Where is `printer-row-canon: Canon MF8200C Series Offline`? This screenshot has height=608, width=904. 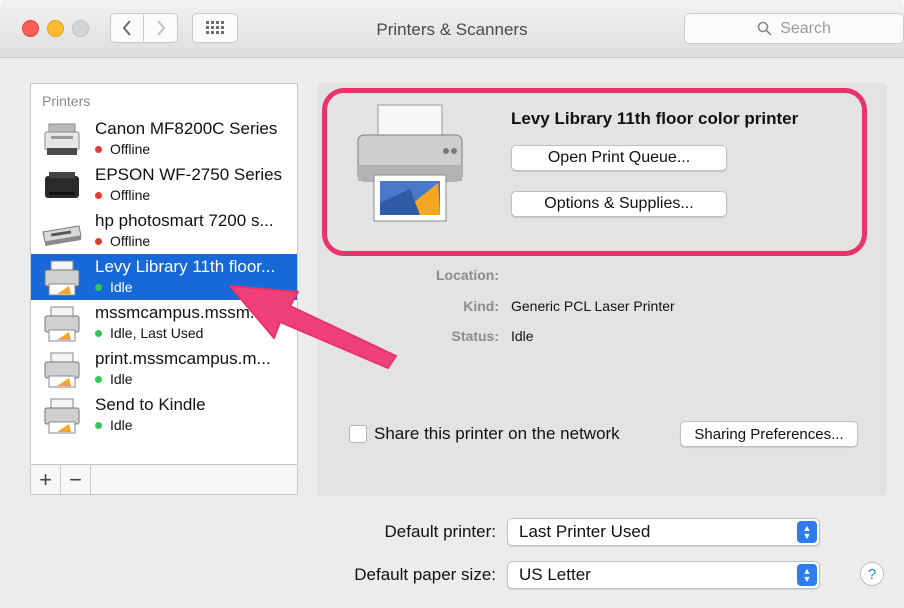 printer-row-canon: Canon MF8200C Series Offline is located at coordinates (164, 139).